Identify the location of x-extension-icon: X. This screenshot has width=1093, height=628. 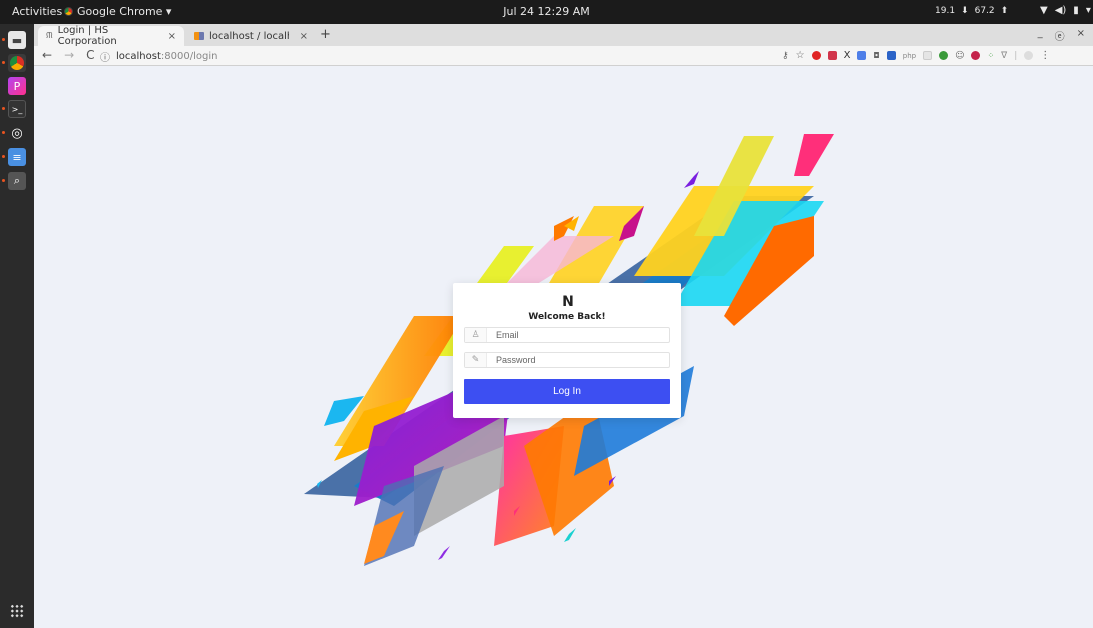
(847, 55).